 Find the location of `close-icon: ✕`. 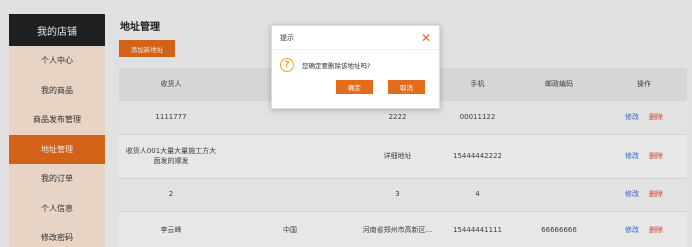

close-icon: ✕ is located at coordinates (426, 38).